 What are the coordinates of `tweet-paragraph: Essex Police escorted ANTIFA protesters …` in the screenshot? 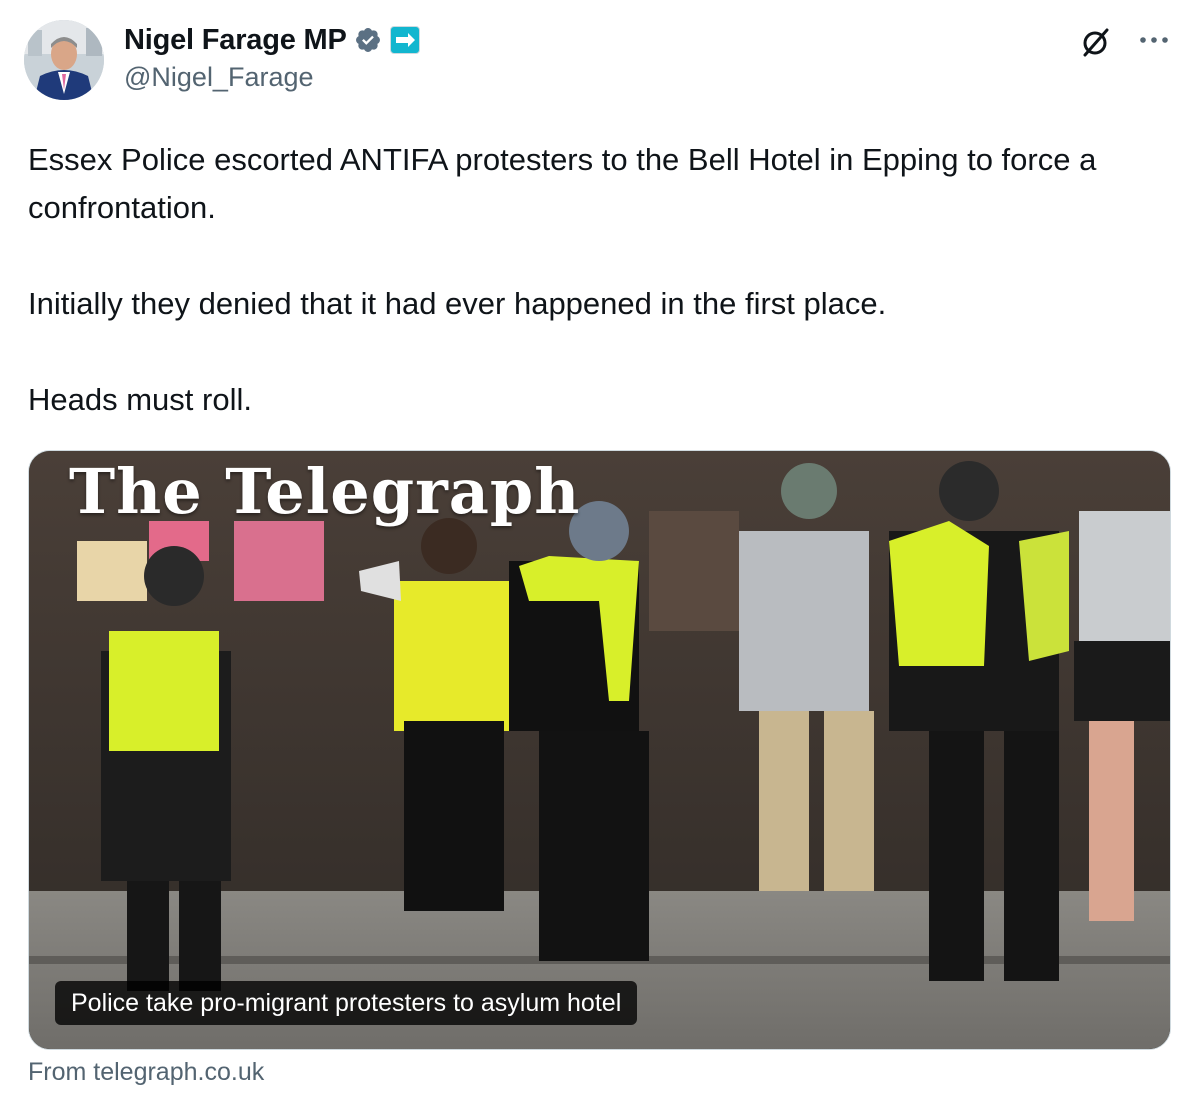 It's located at (562, 183).